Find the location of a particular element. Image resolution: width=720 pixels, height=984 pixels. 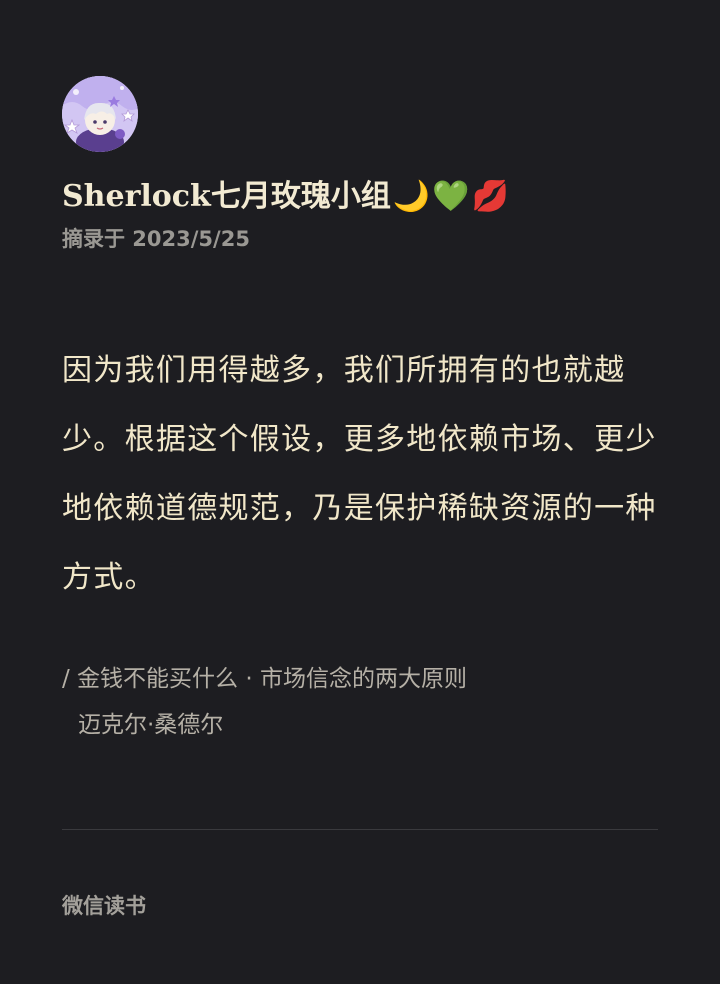

author-name: 迈克尔·桑德尔 is located at coordinates (360, 725).